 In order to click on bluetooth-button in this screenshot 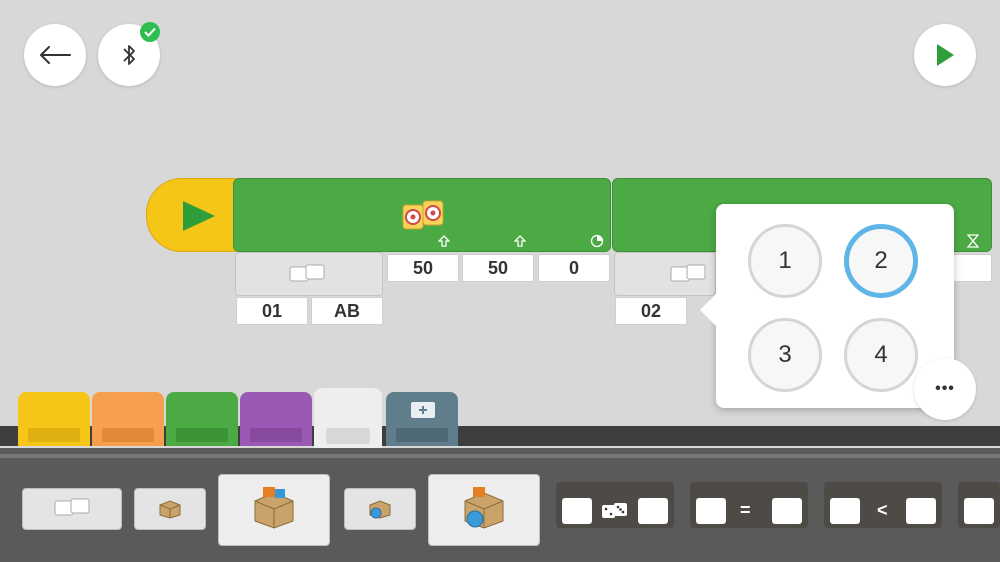, I will do `click(129, 54)`.